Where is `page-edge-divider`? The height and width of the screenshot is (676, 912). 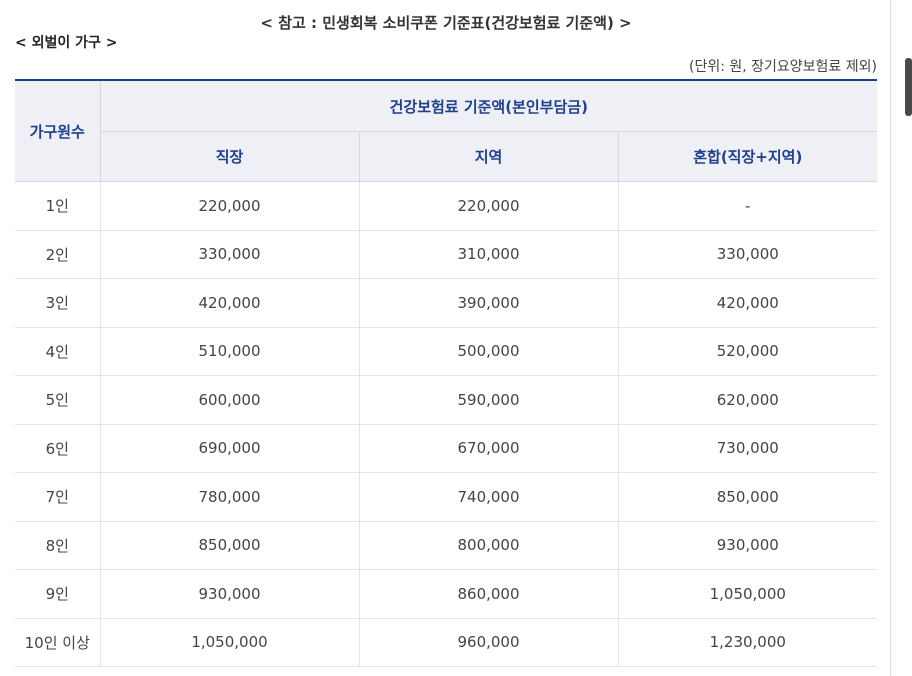 page-edge-divider is located at coordinates (890, 338).